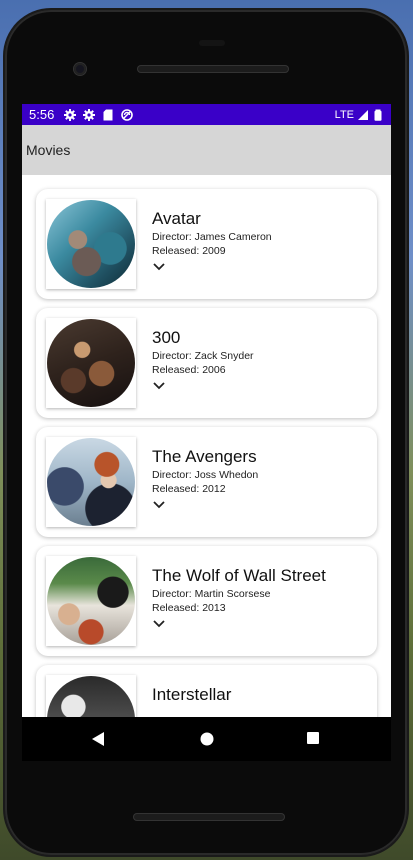 The height and width of the screenshot is (860, 413). I want to click on movie-released: 2013, so click(214, 608).